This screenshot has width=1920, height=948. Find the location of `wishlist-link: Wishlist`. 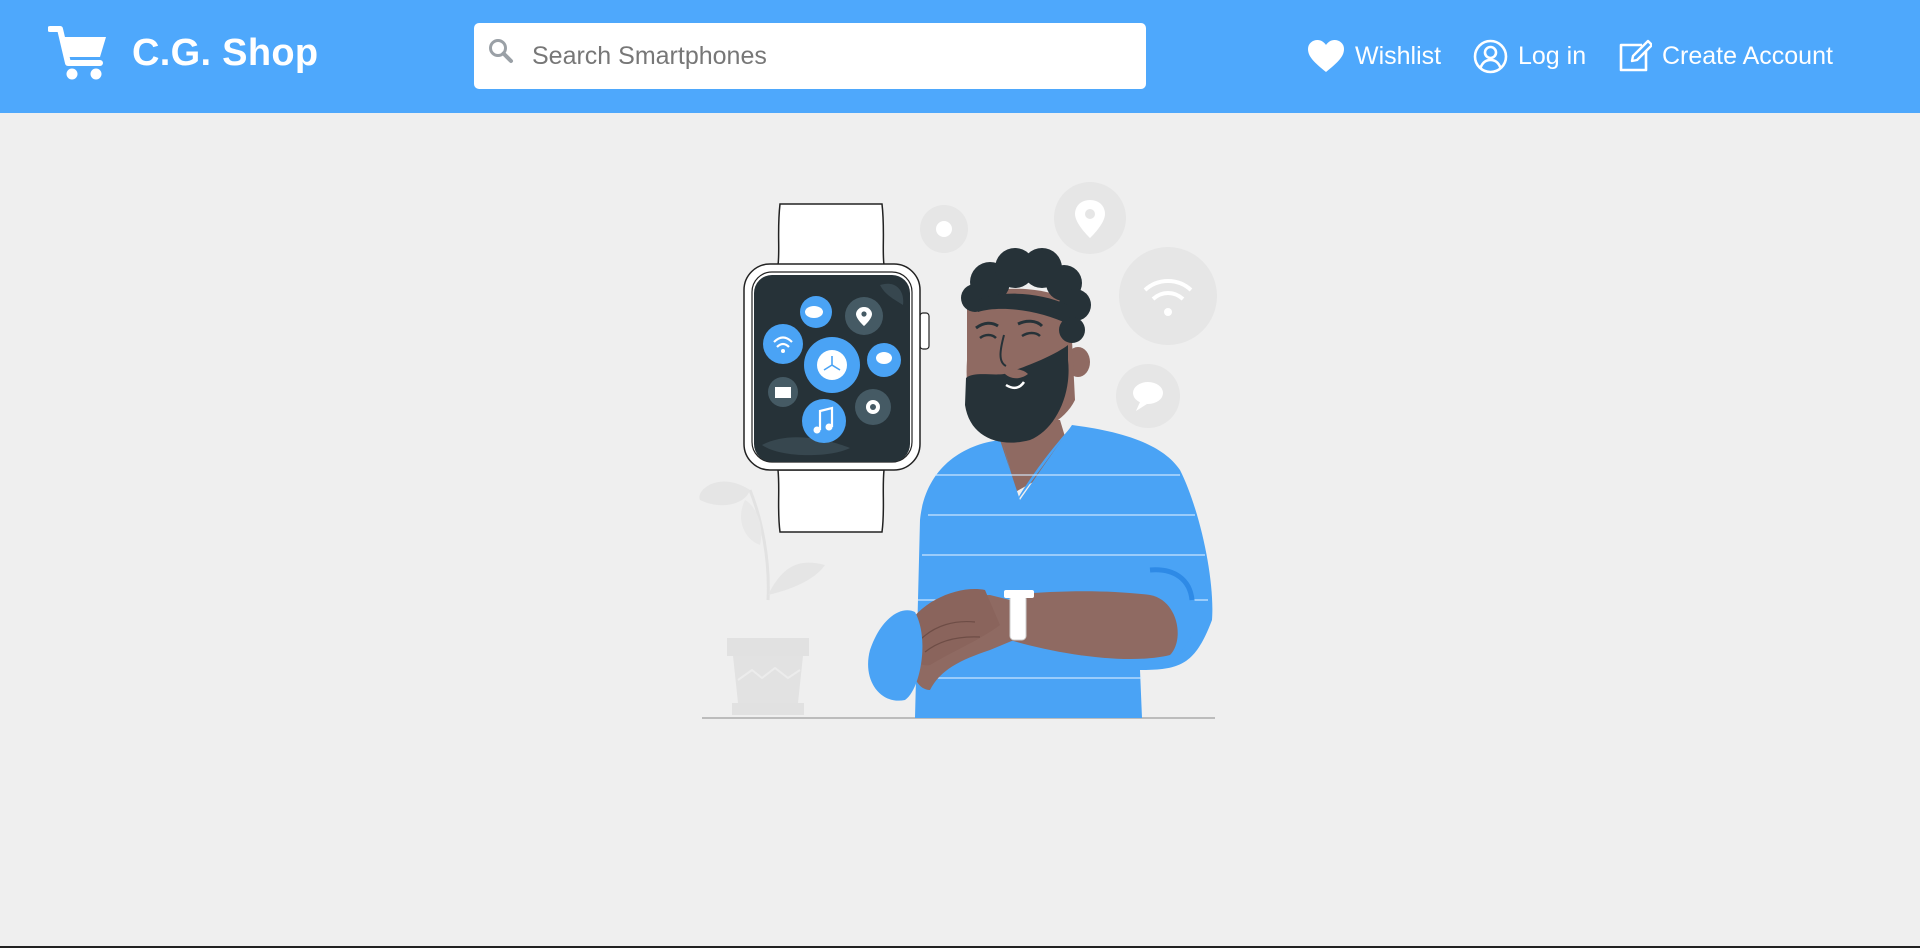

wishlist-link: Wishlist is located at coordinates (1374, 56).